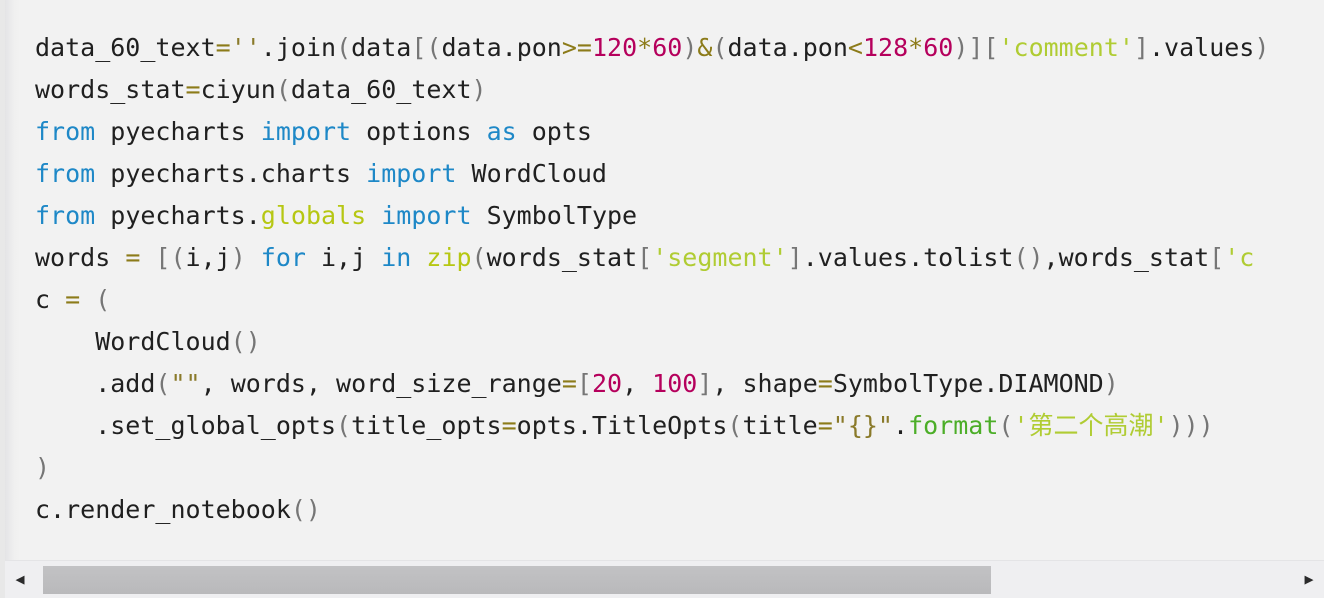 This screenshot has width=1324, height=598. Describe the element at coordinates (1309, 579) in the screenshot. I see `scroll-right-arrow-icon: ▶` at that location.